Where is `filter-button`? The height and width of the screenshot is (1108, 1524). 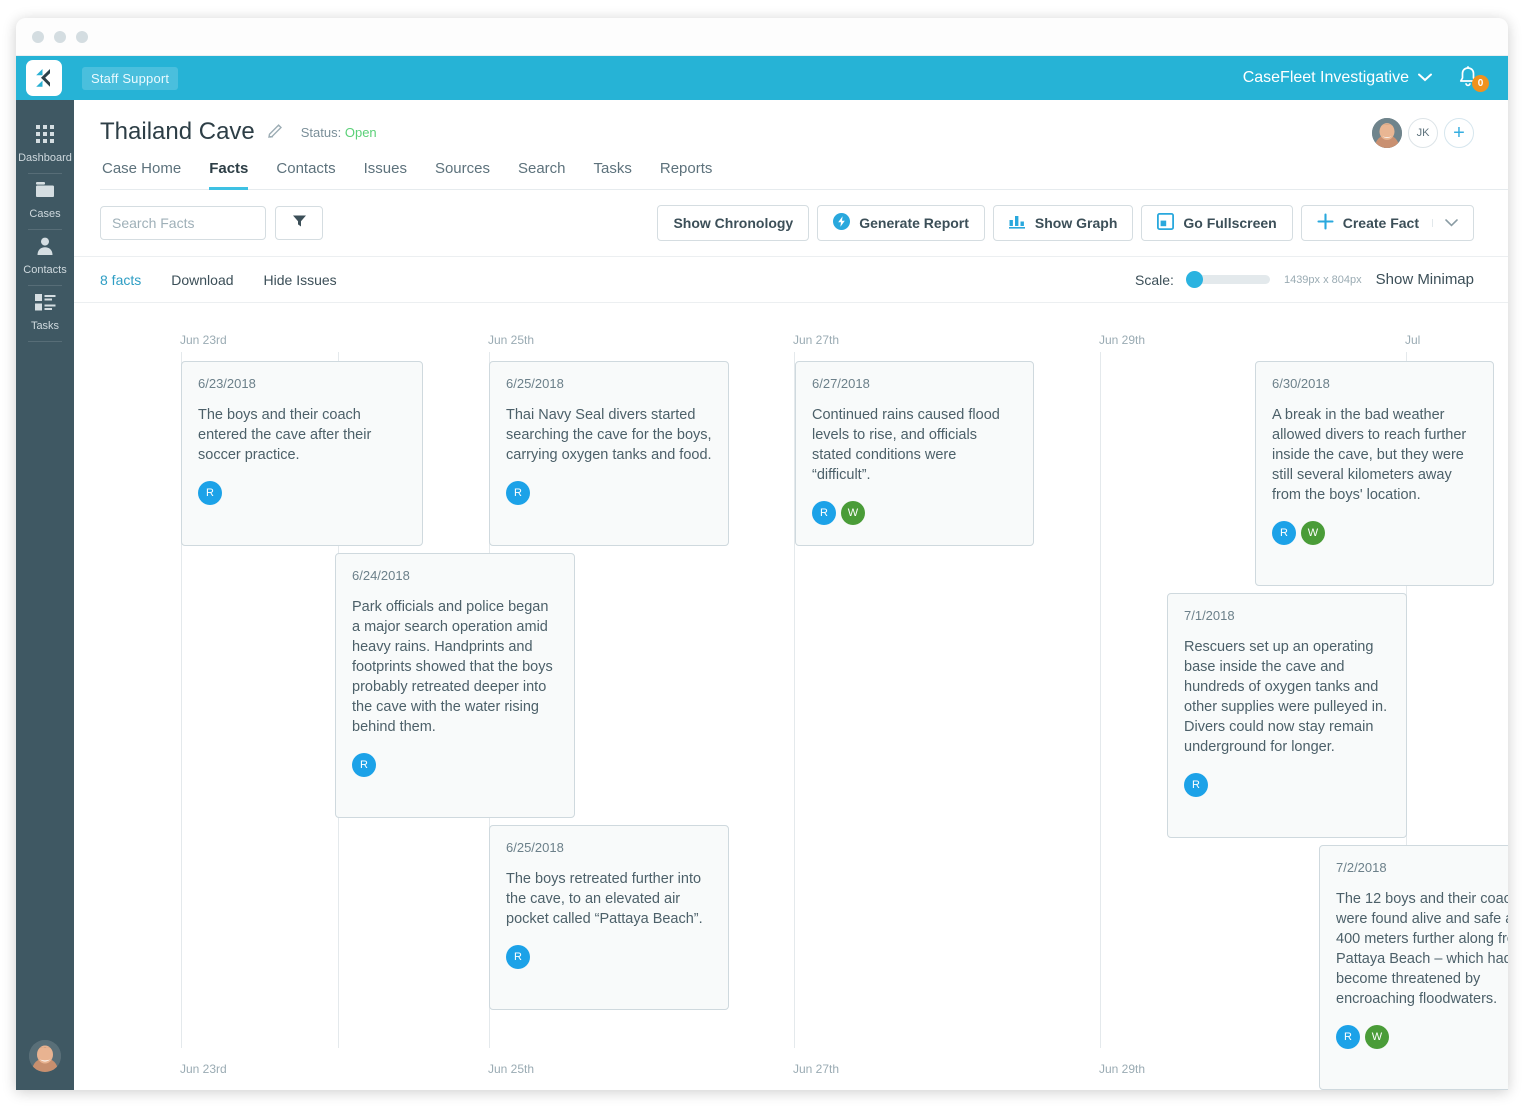 filter-button is located at coordinates (299, 223).